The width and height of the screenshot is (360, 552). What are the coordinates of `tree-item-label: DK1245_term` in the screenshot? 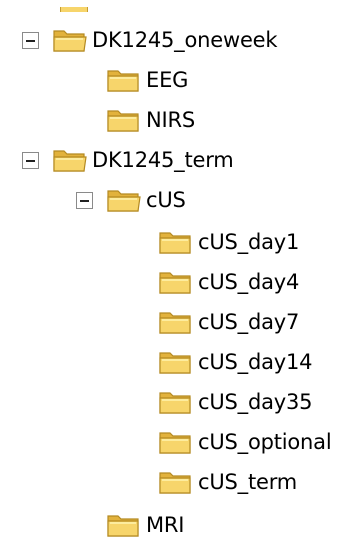 It's located at (163, 160).